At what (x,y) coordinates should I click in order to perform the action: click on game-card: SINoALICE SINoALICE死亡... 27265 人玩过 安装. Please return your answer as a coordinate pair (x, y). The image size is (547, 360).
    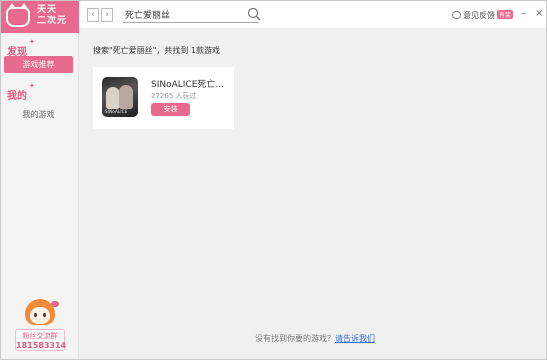
    Looking at the image, I should click on (163, 98).